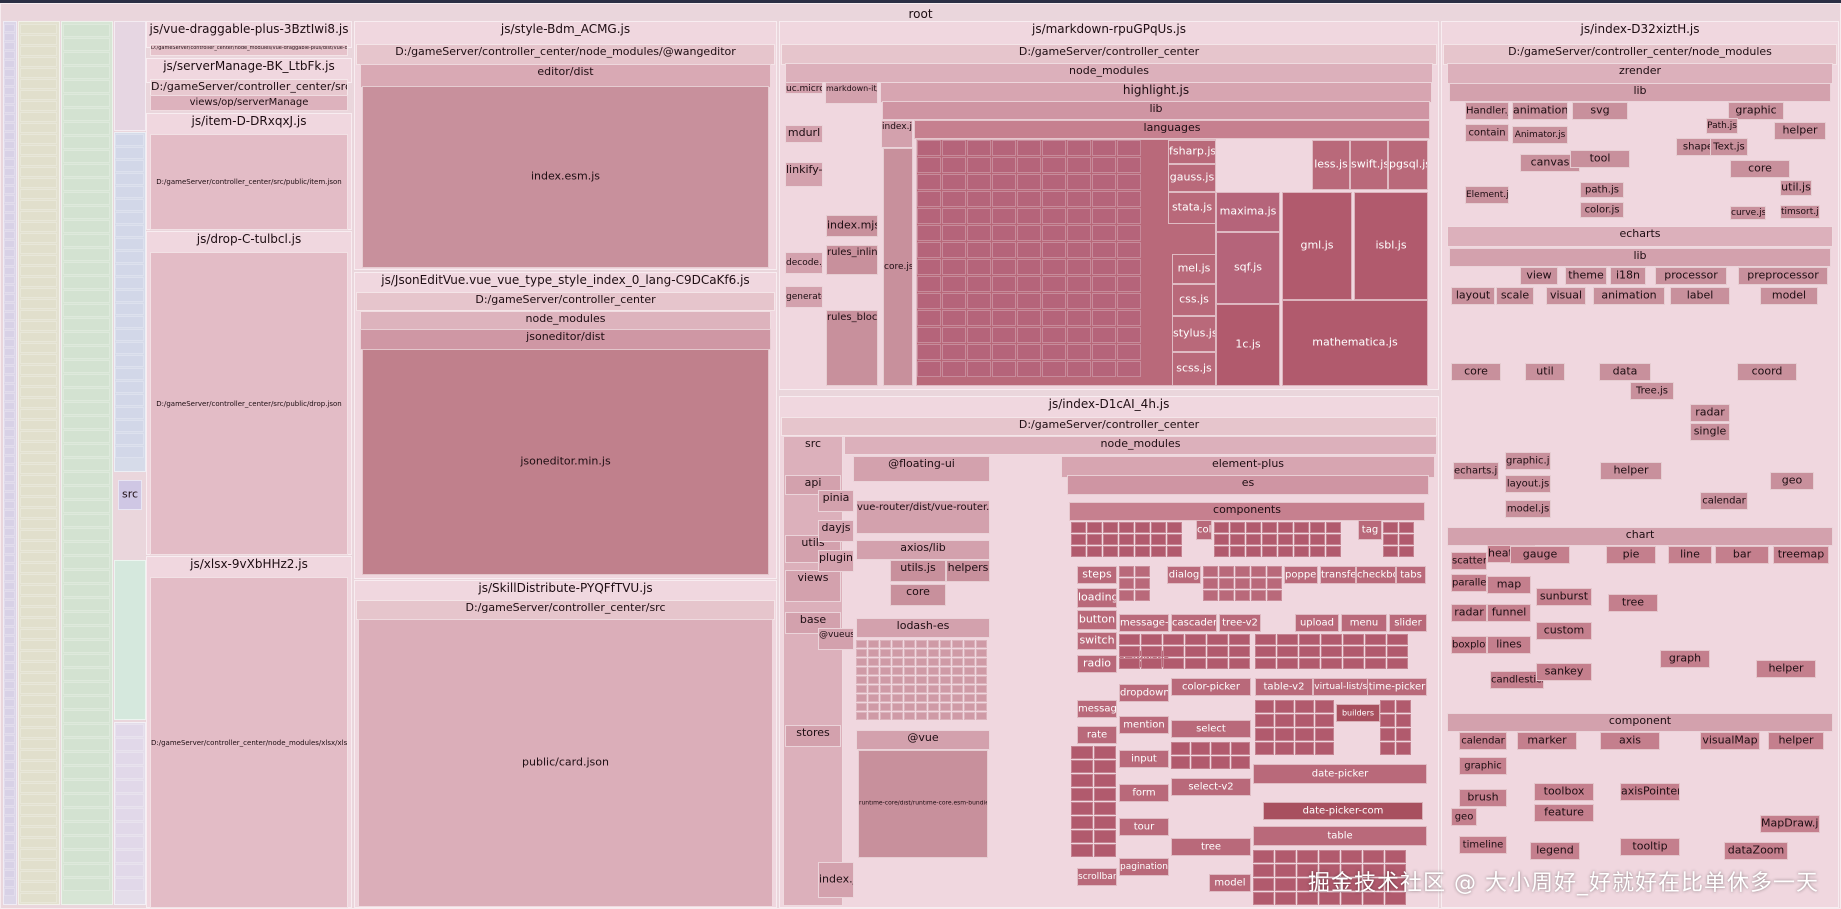 This screenshot has width=1841, height=909. What do you see at coordinates (1564, 631) in the screenshot?
I see `node-ch-custom: custom` at bounding box center [1564, 631].